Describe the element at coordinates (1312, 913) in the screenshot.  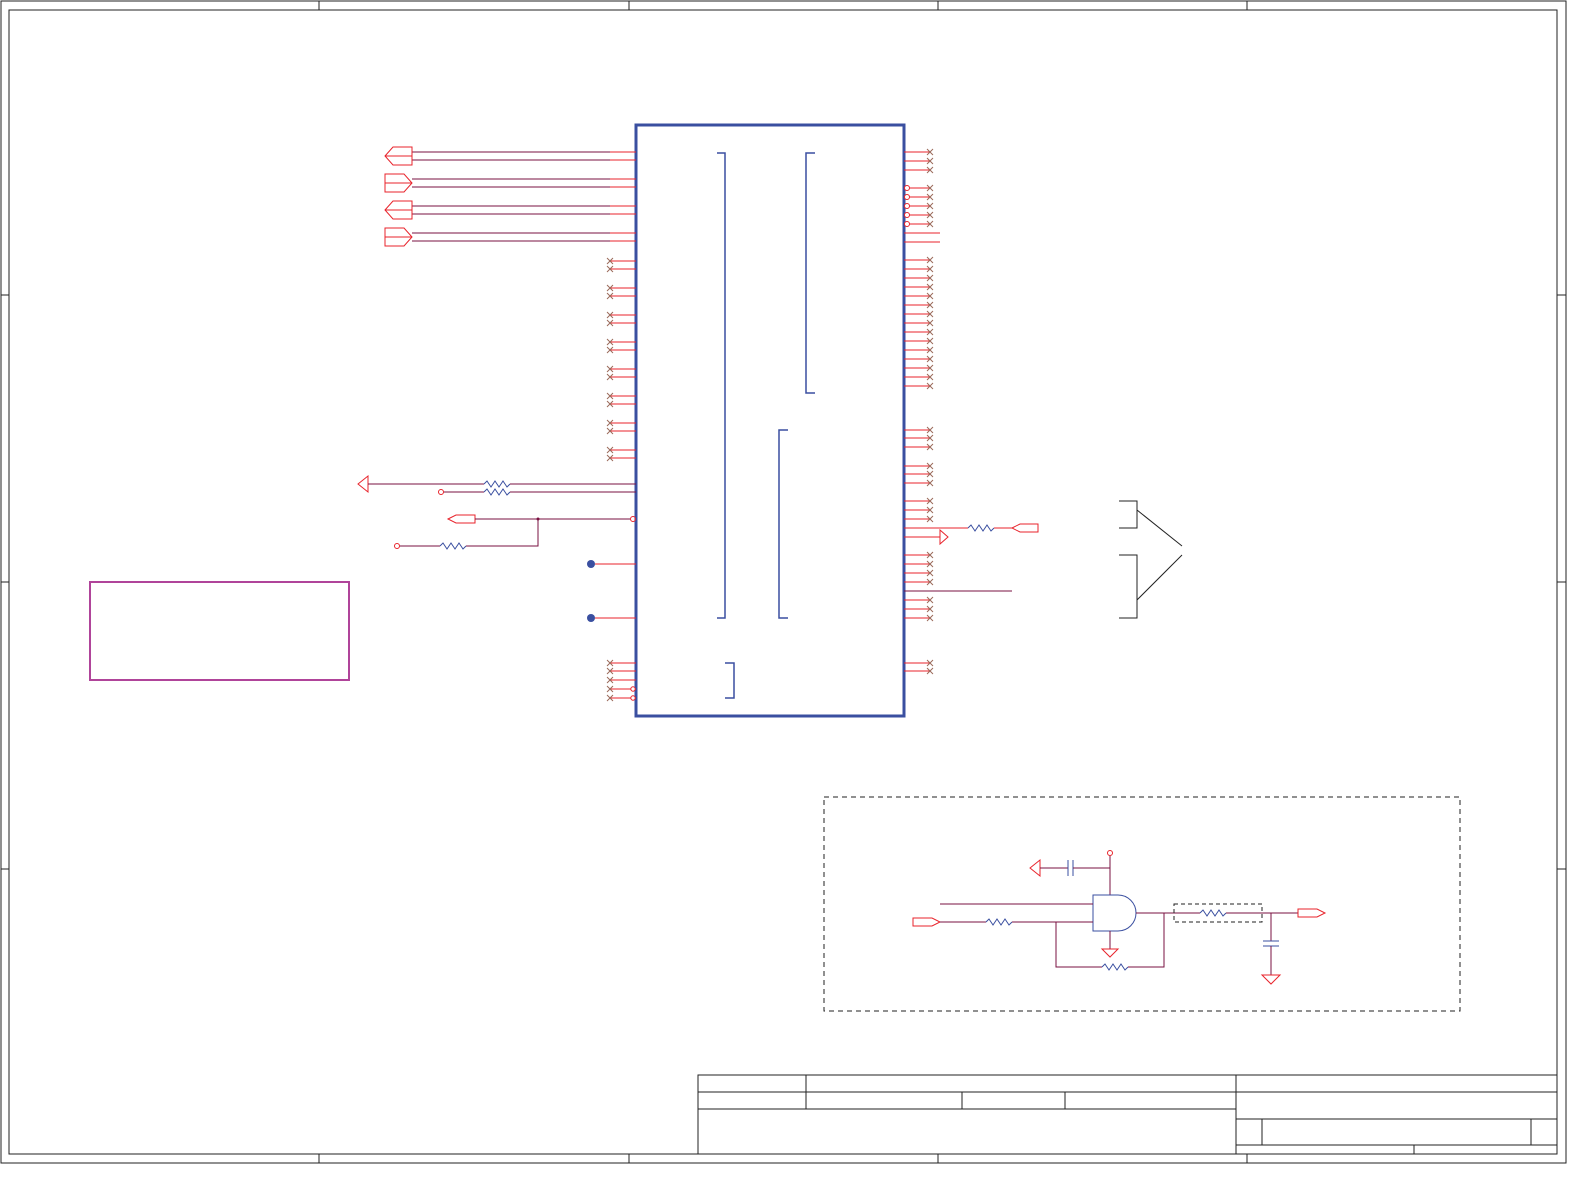
I see `port-output` at that location.